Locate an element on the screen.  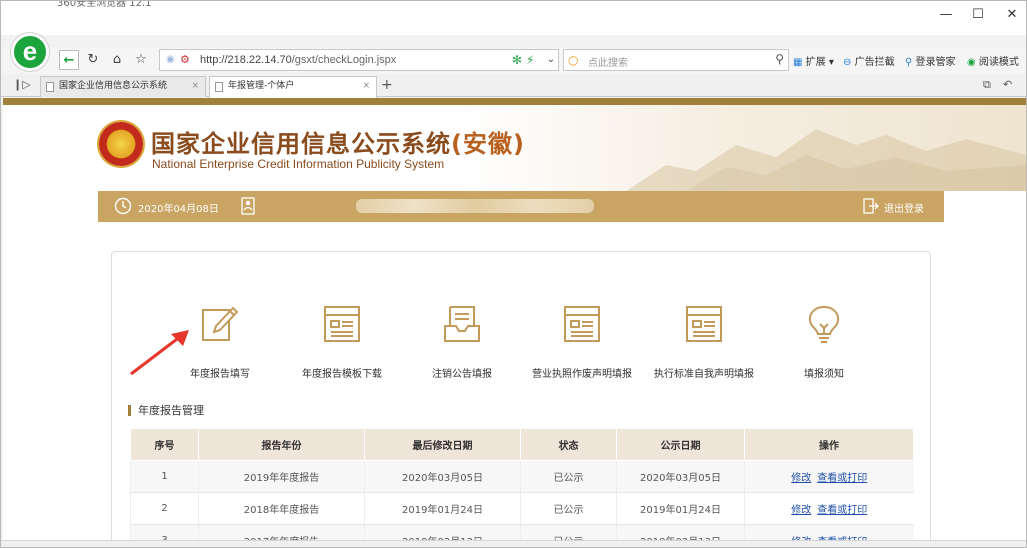
minimize-button: — is located at coordinates (946, 15).